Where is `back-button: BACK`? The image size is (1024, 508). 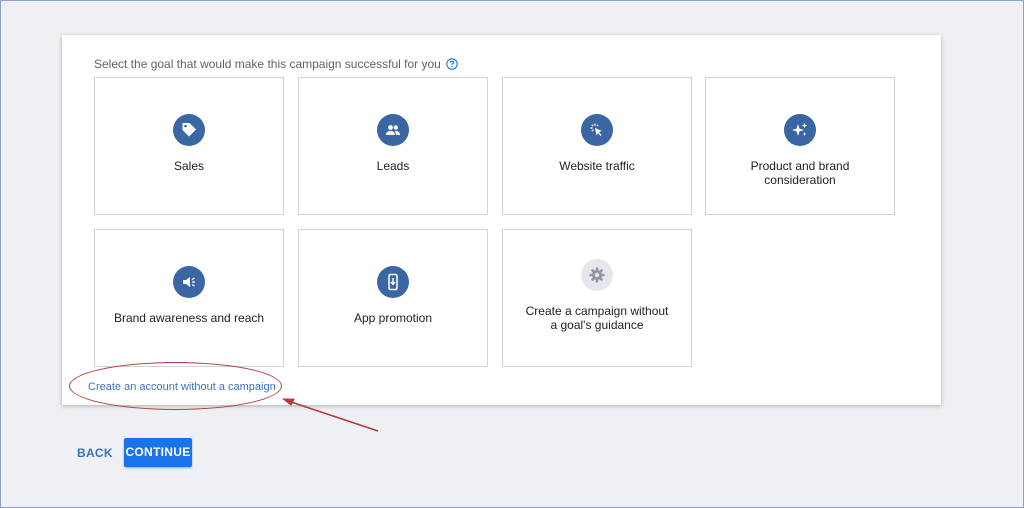 back-button: BACK is located at coordinates (95, 453).